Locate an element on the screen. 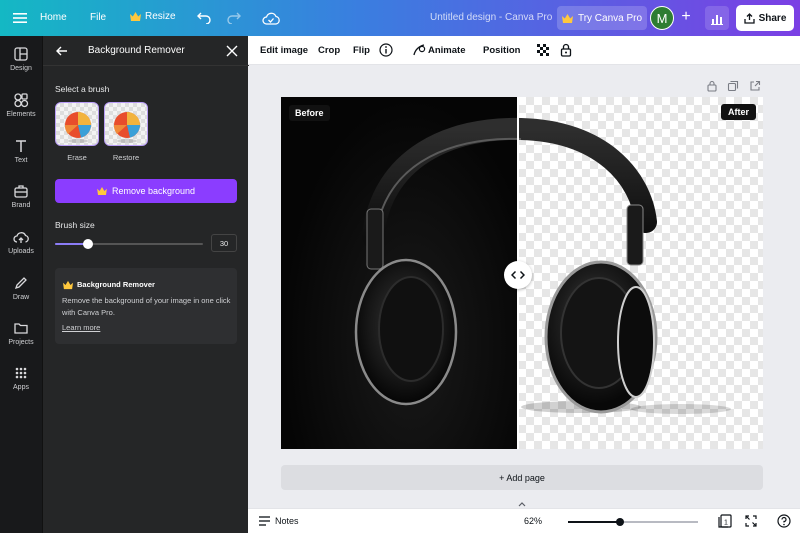  share-page-icon is located at coordinates (755, 86).